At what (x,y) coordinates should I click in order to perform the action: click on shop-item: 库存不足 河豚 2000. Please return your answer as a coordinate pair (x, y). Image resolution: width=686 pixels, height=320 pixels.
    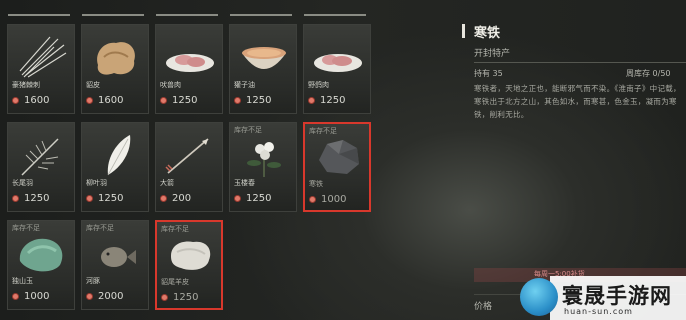
    Looking at the image, I should click on (115, 265).